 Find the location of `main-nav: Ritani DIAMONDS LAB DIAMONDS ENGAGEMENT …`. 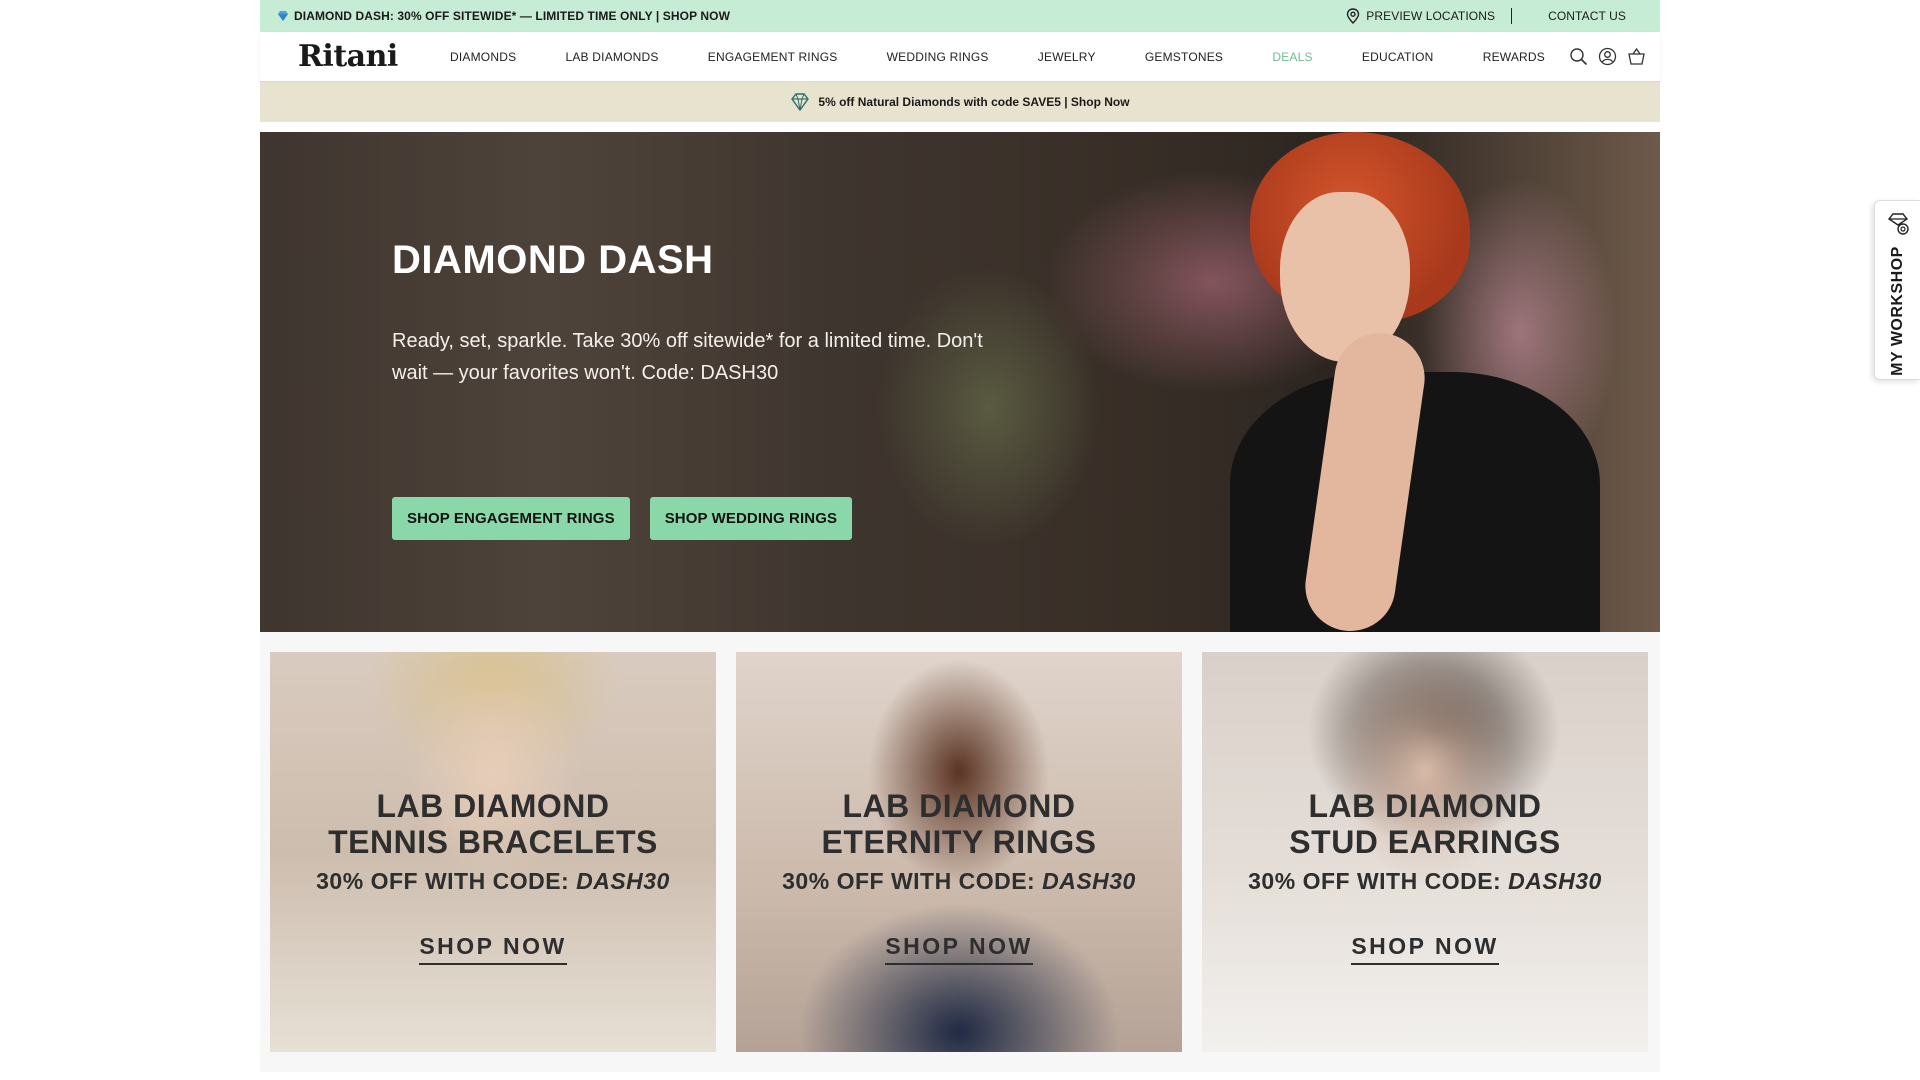

main-nav: Ritani DIAMONDS LAB DIAMONDS ENGAGEMENT … is located at coordinates (960, 57).